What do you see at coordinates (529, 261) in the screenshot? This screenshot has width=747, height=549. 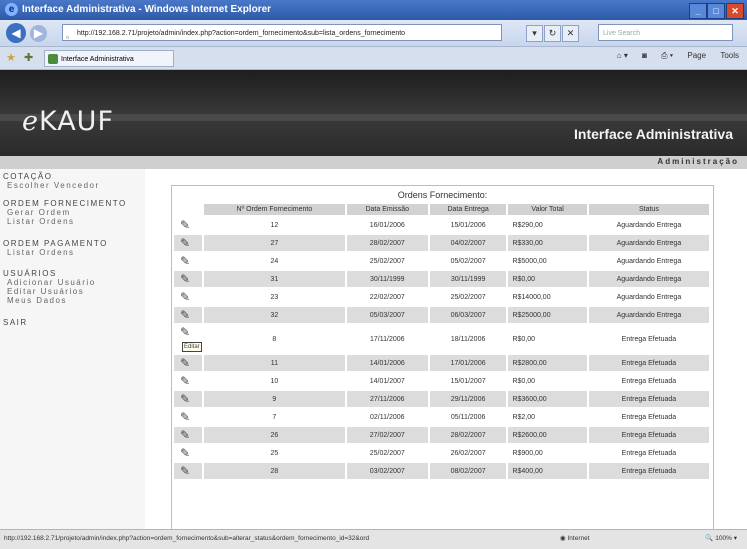 I see `total-value: R$5000,00` at bounding box center [529, 261].